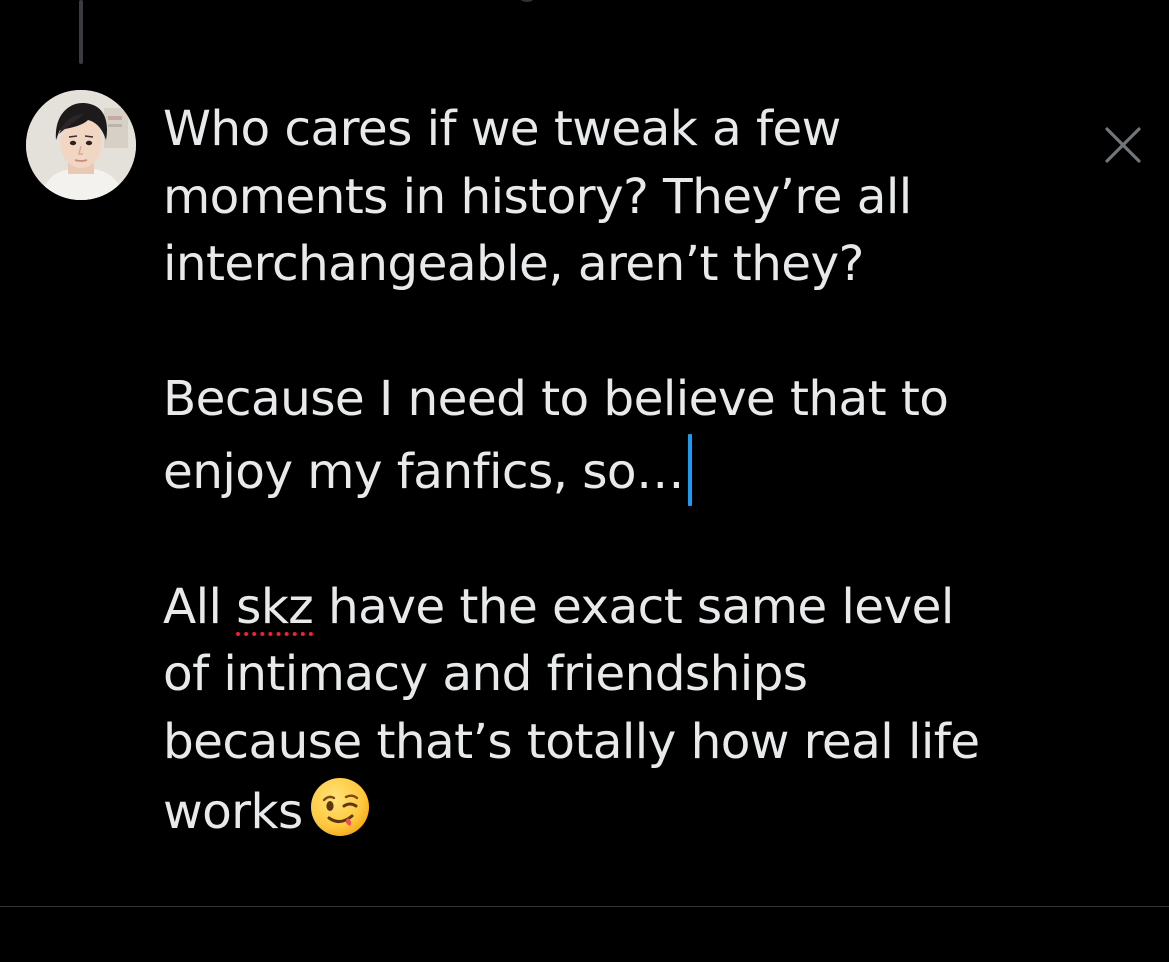  What do you see at coordinates (584, 906) in the screenshot?
I see `bottom-divider` at bounding box center [584, 906].